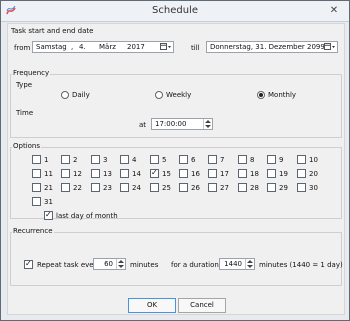 This screenshot has width=350, height=321. Describe the element at coordinates (202, 305) in the screenshot. I see `cancel-button: Cancel` at that location.